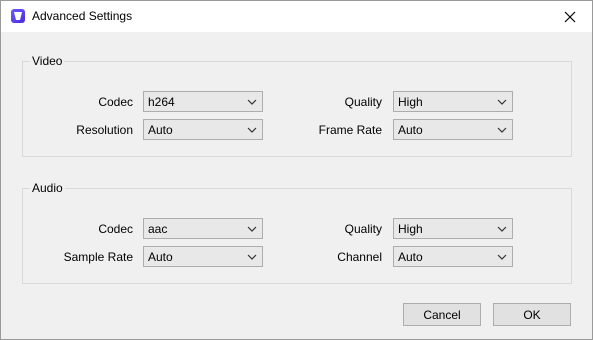 The height and width of the screenshot is (340, 593). Describe the element at coordinates (442, 314) in the screenshot. I see `cancel-button: Cancel` at that location.